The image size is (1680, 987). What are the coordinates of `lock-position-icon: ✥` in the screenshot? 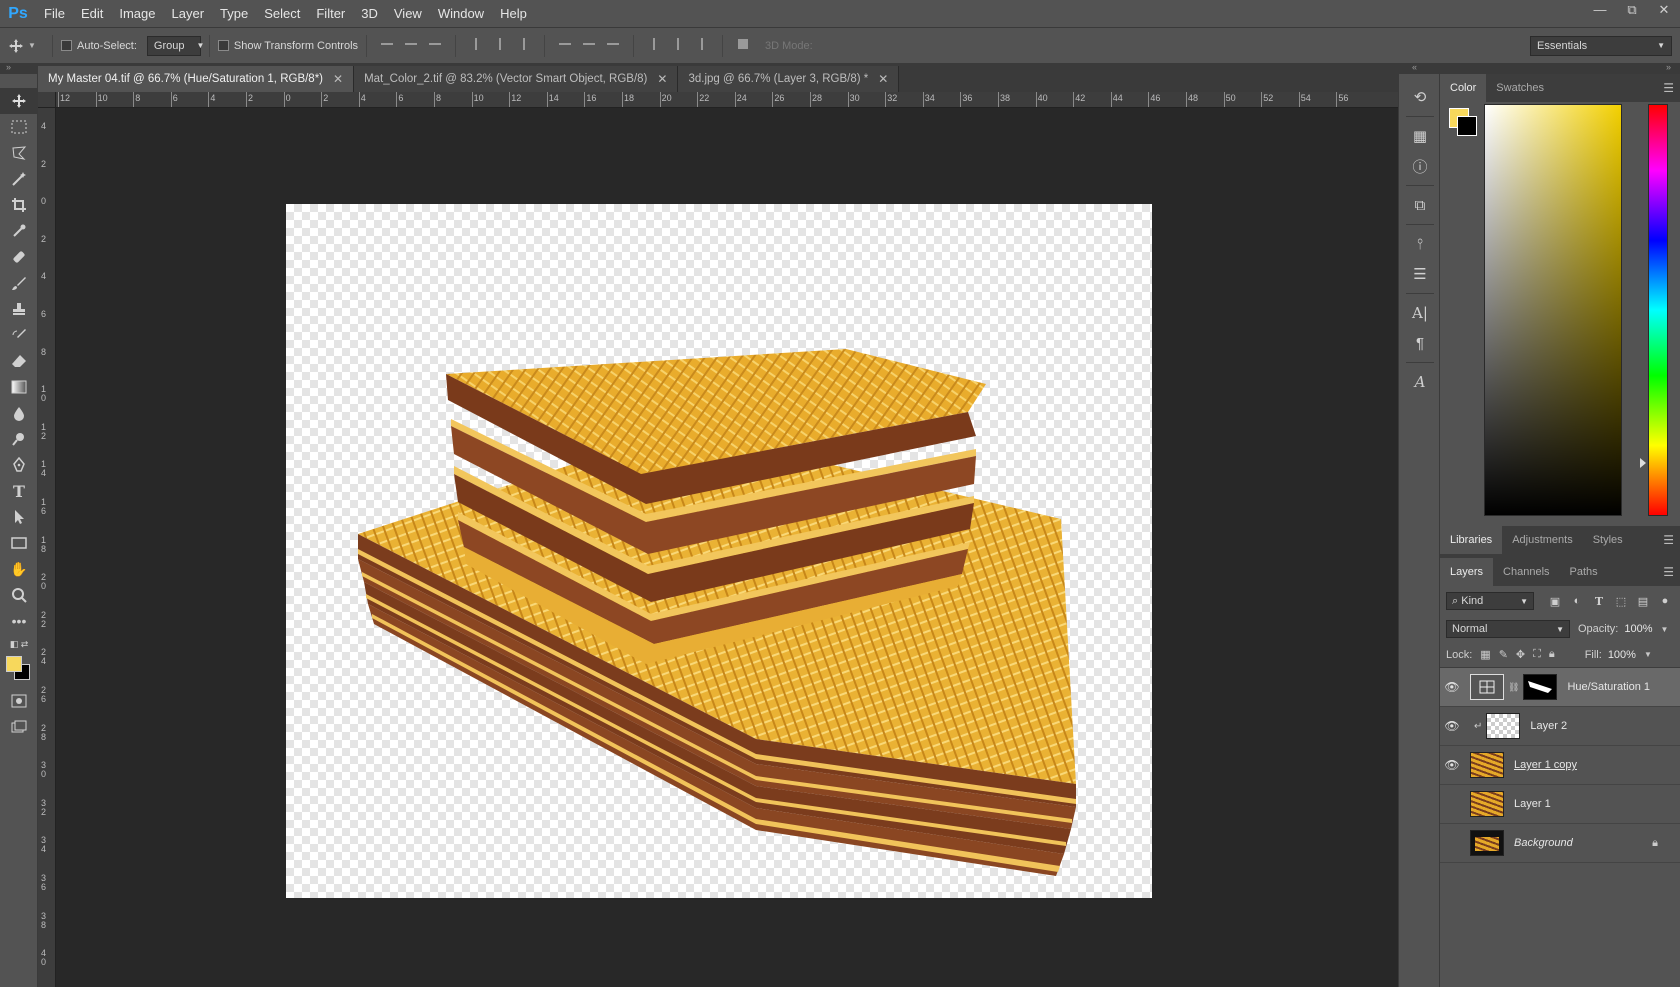 It's located at (1520, 654).